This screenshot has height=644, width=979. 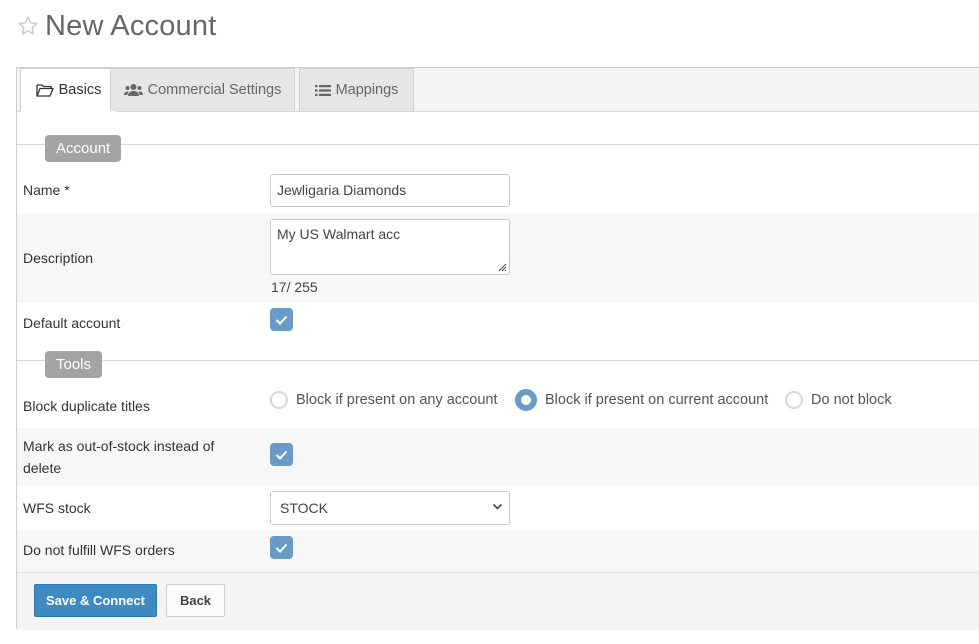 I want to click on page-header: New Account, so click(x=116, y=26).